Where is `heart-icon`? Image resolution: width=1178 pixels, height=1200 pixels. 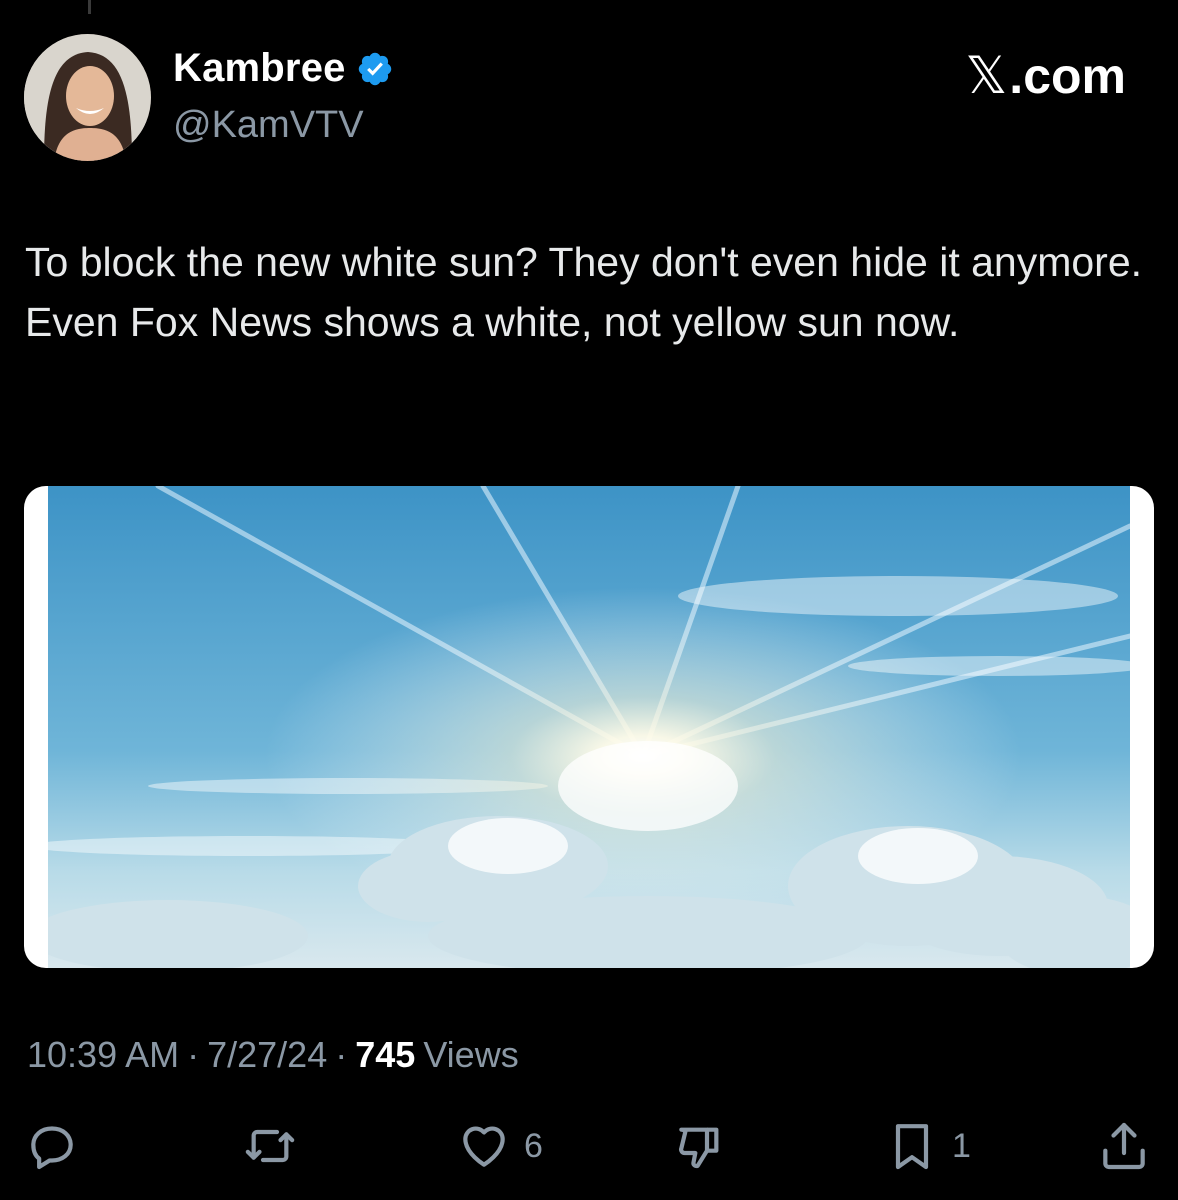
heart-icon is located at coordinates (484, 1146).